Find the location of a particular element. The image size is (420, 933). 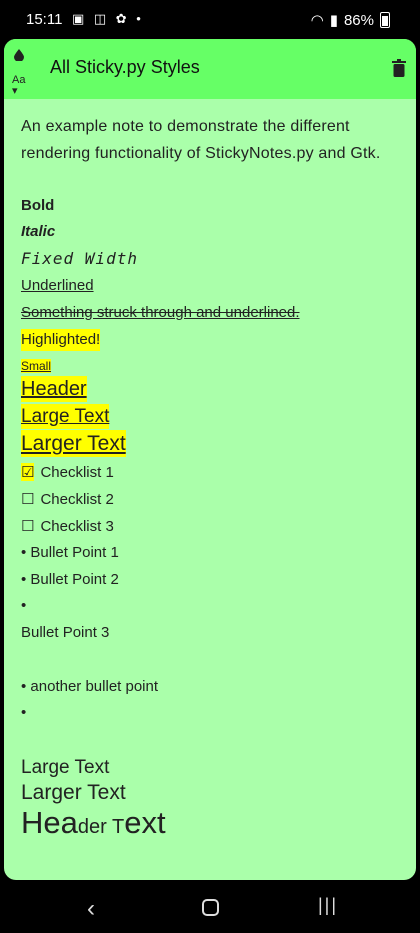

home-icon is located at coordinates (210, 907).